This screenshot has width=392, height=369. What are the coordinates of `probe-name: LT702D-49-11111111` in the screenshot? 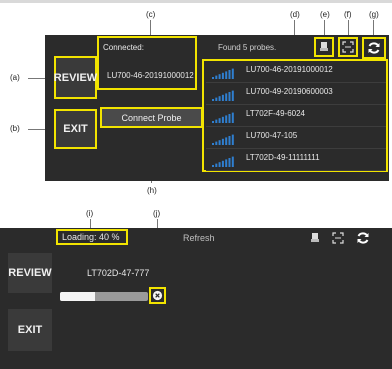 It's located at (283, 157).